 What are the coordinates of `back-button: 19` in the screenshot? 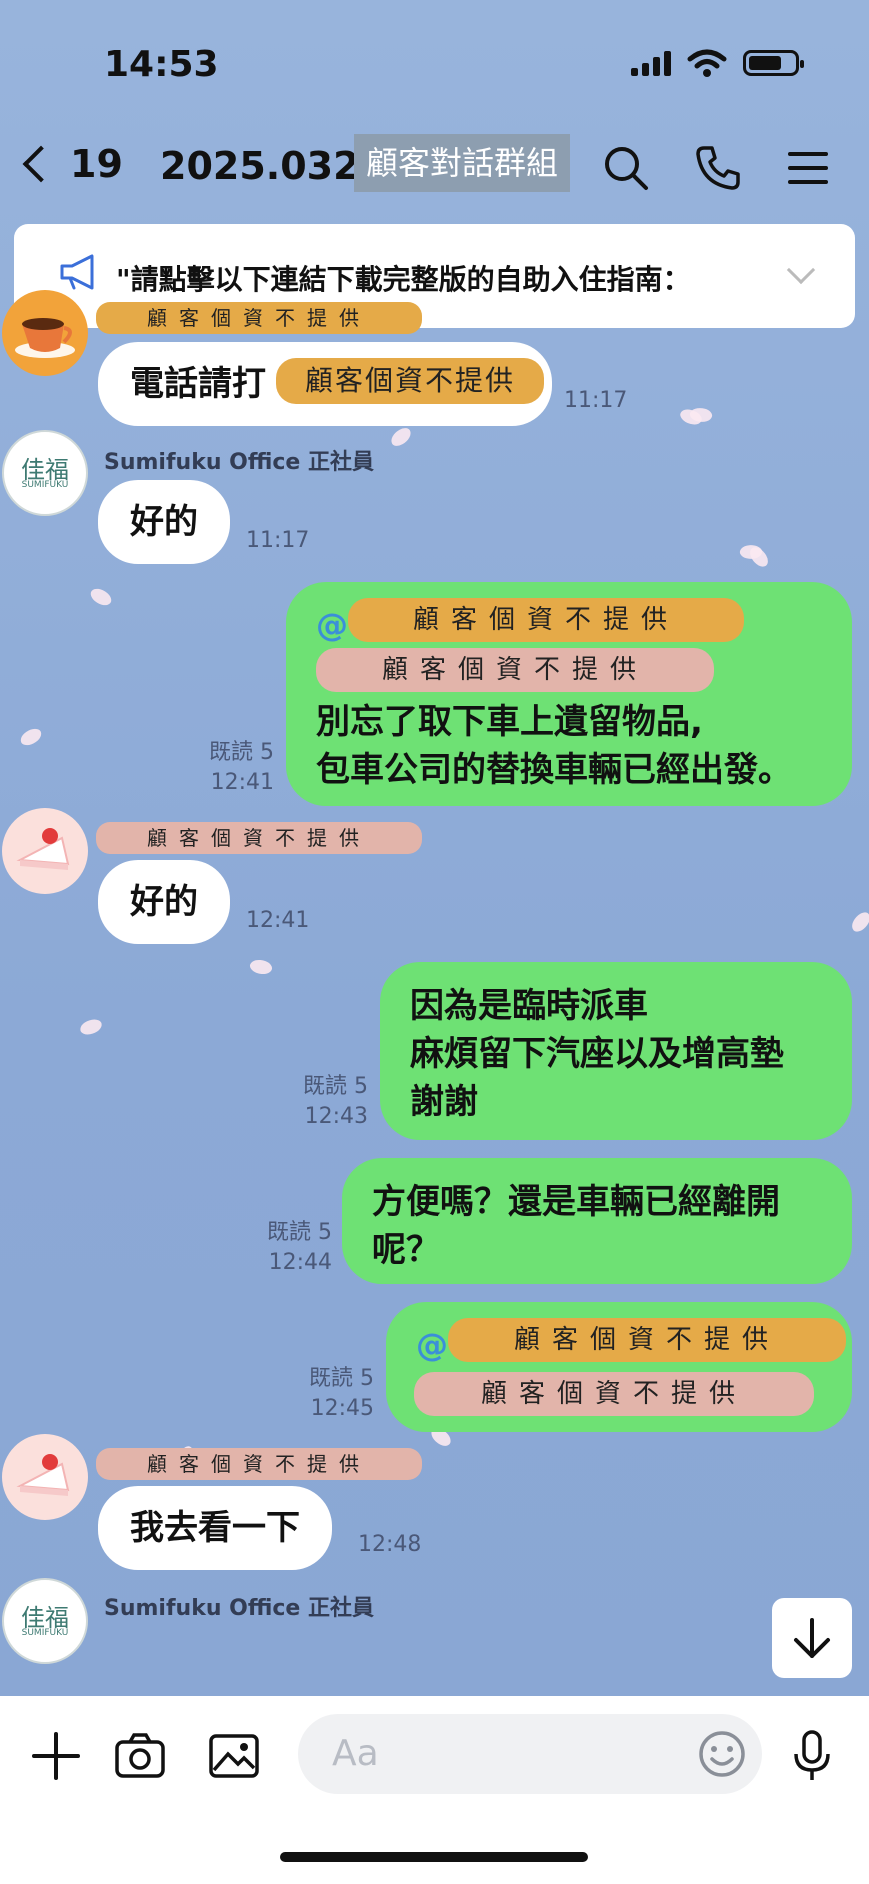 It's located at (72, 164).